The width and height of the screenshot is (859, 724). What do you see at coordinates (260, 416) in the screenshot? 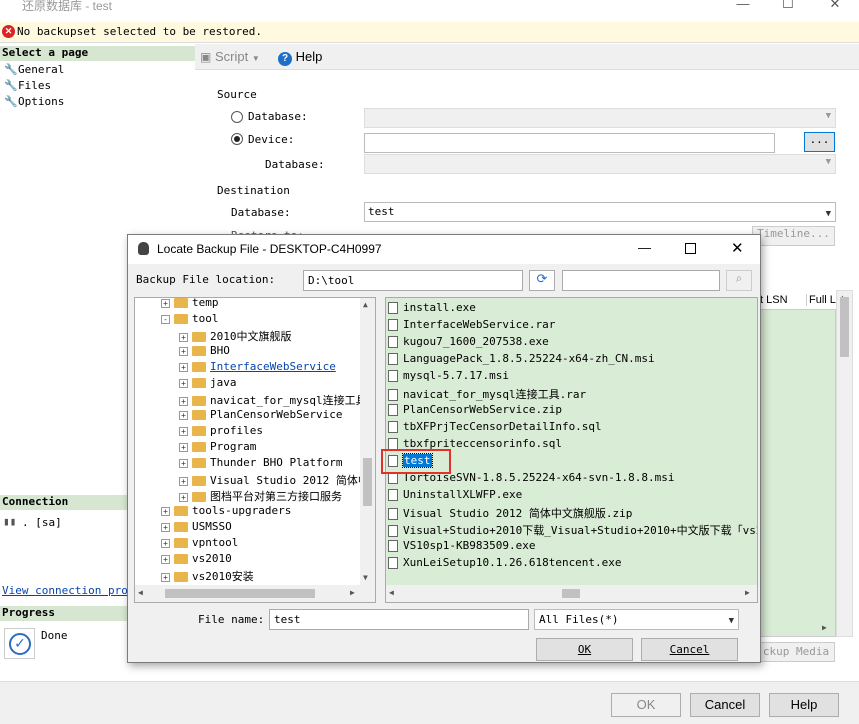
I see `tree-folder-item: + PlanCensorWebService` at bounding box center [260, 416].